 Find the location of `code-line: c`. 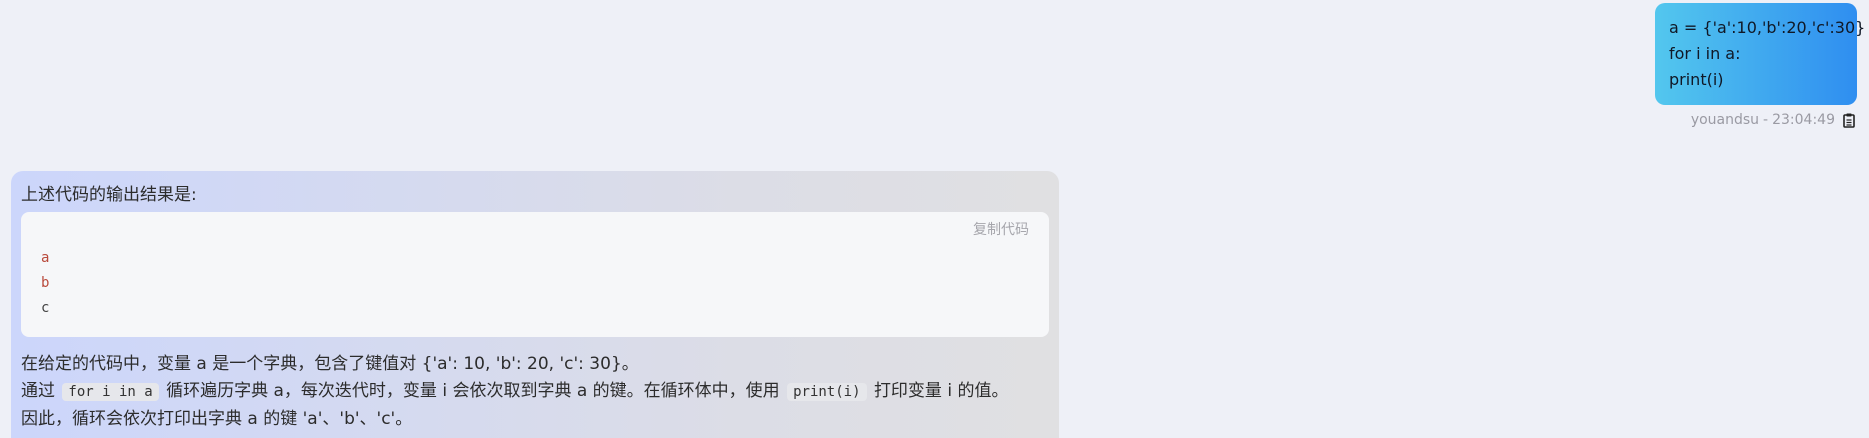

code-line: c is located at coordinates (45, 308).